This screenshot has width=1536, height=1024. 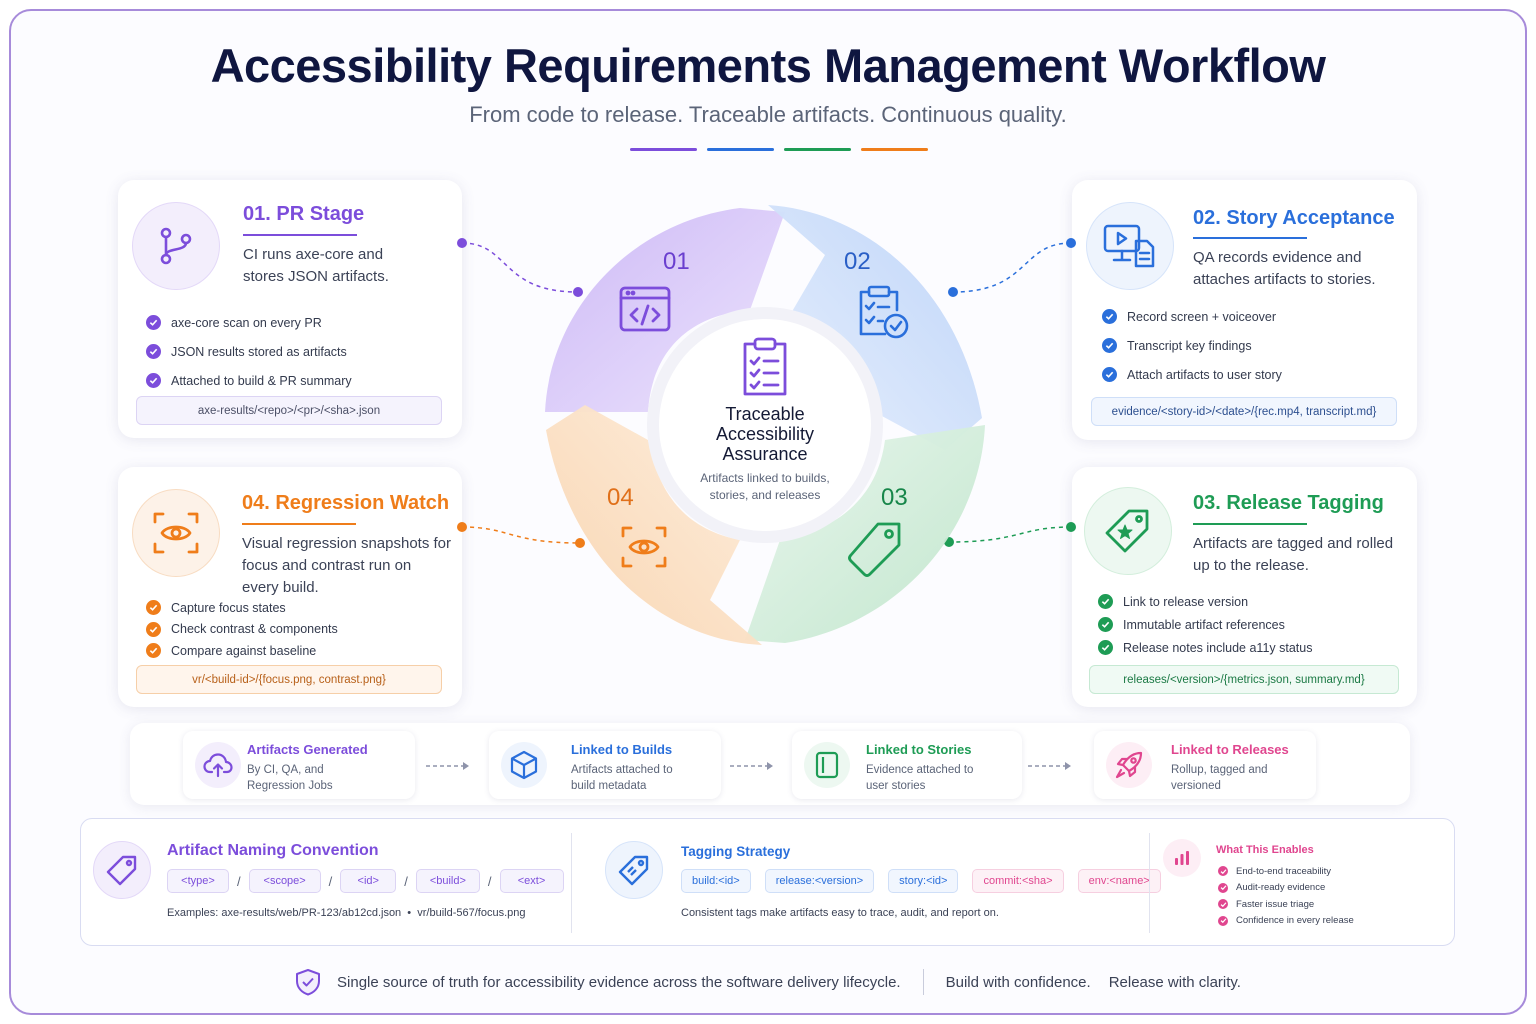 I want to click on naming-part: <scope>, so click(x=284, y=881).